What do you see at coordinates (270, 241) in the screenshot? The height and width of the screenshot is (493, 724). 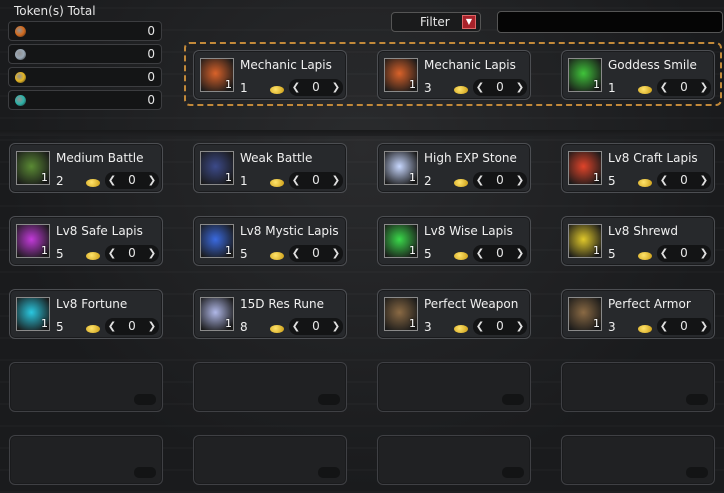 I see `item-card: 1 Lv8 Mystic Lapis 5 ❮ 0 ❯` at bounding box center [270, 241].